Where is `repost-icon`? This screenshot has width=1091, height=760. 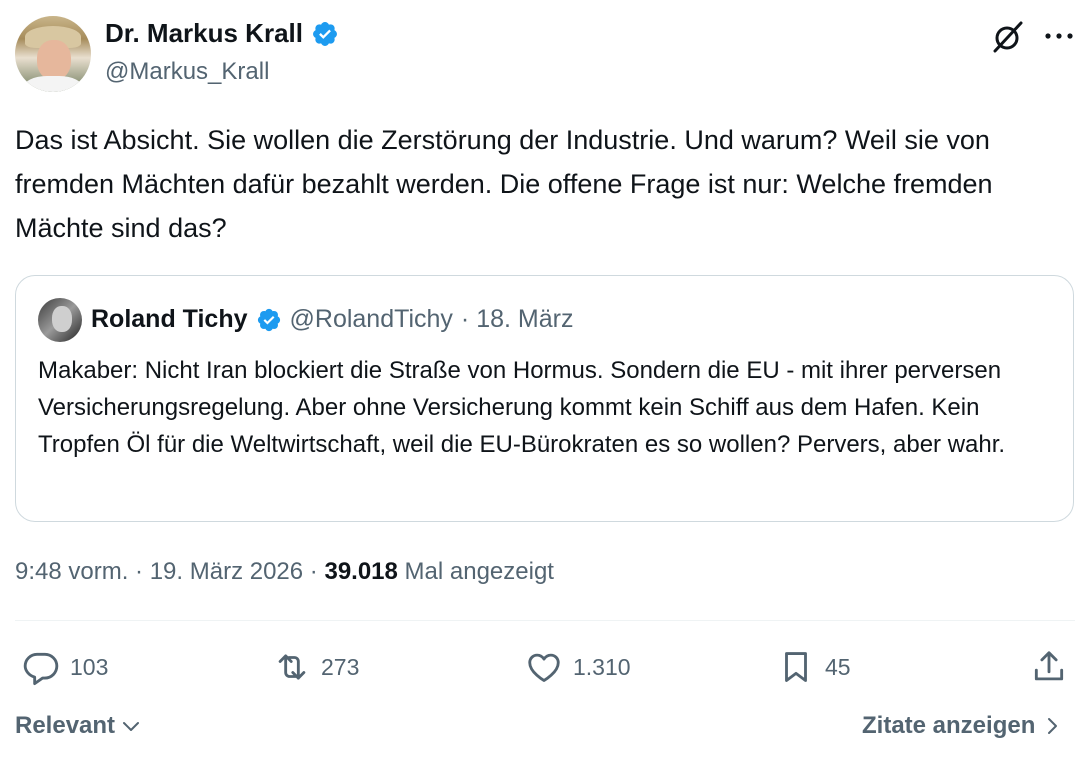
repost-icon is located at coordinates (292, 667).